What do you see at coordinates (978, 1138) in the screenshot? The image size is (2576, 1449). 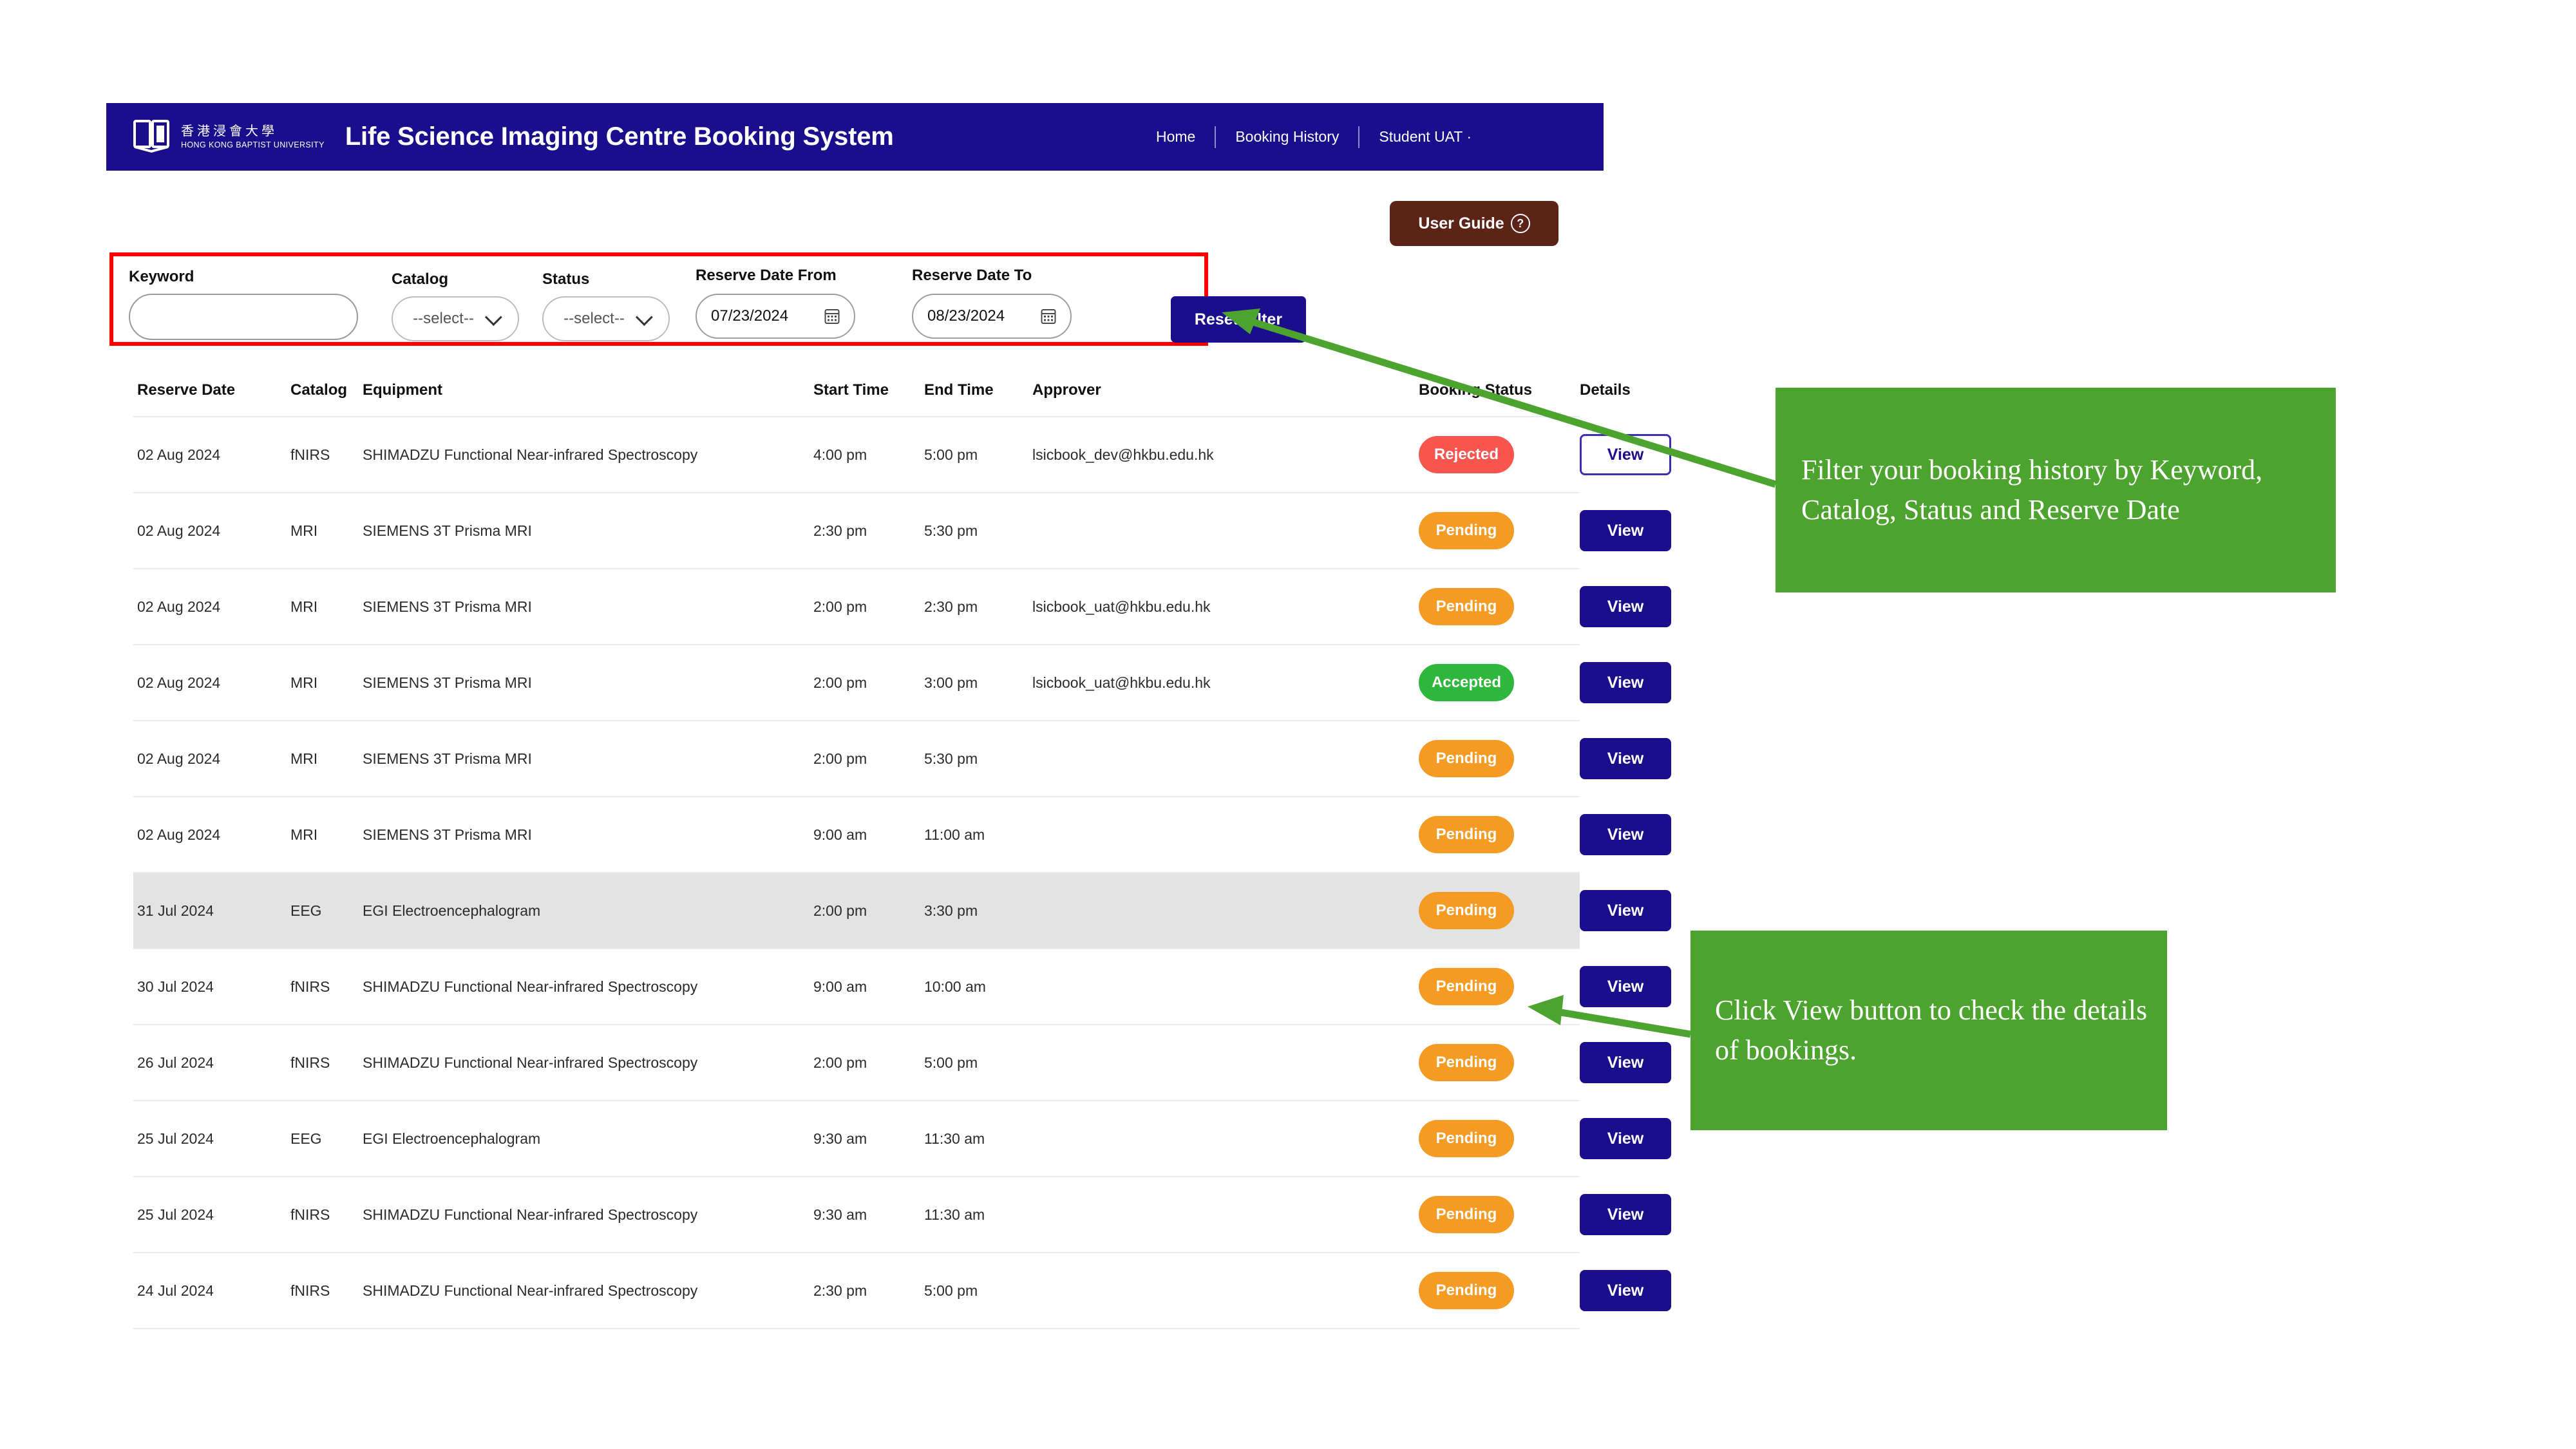 I see `cell-end-time: 11:30 am` at bounding box center [978, 1138].